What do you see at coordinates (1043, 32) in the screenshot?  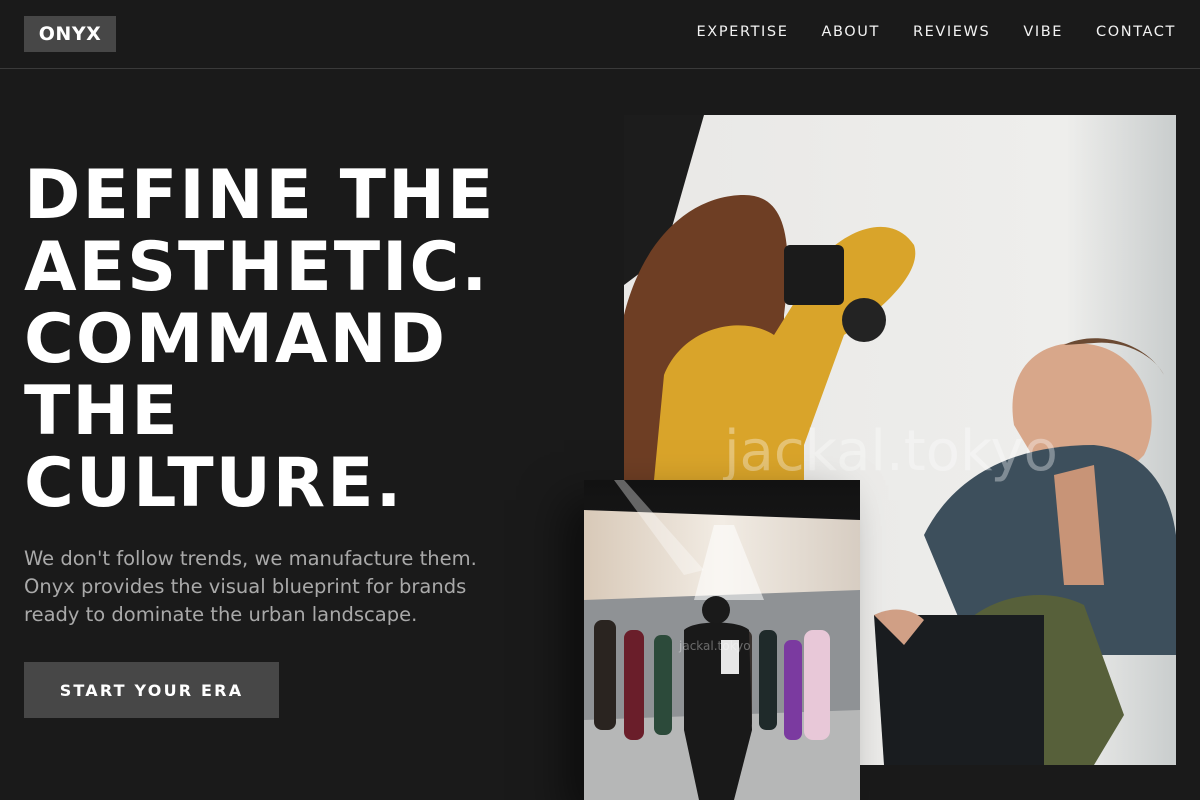 I see `nav-link-vibe: VIBE` at bounding box center [1043, 32].